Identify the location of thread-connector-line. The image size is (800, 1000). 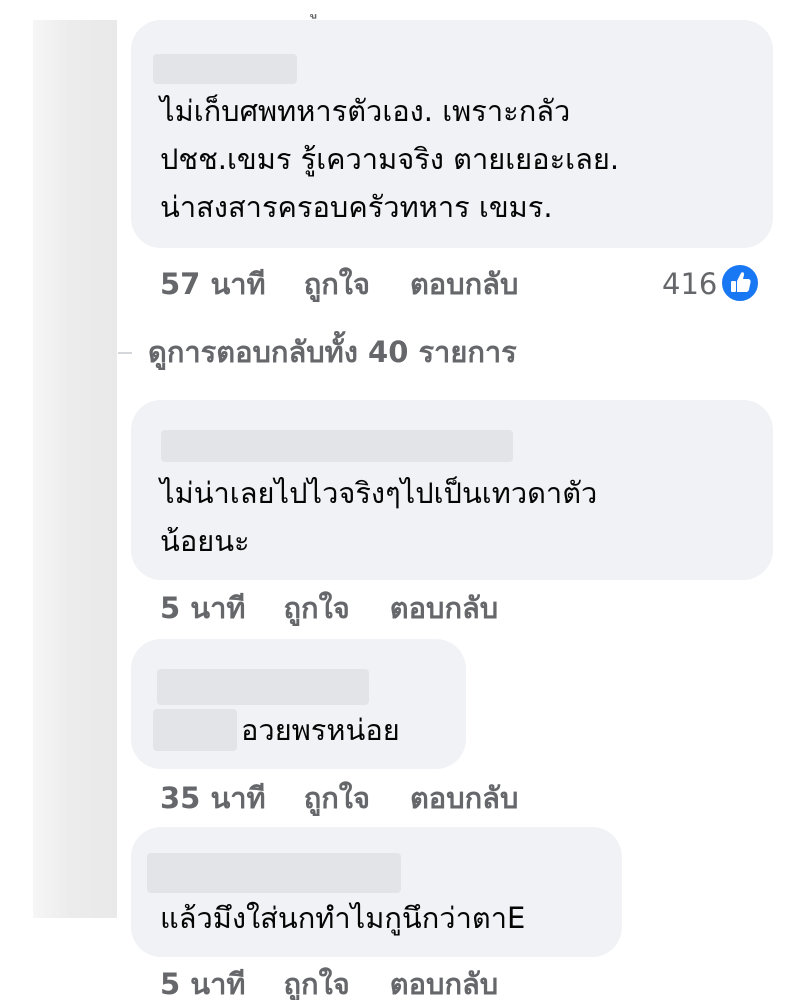
(125, 353).